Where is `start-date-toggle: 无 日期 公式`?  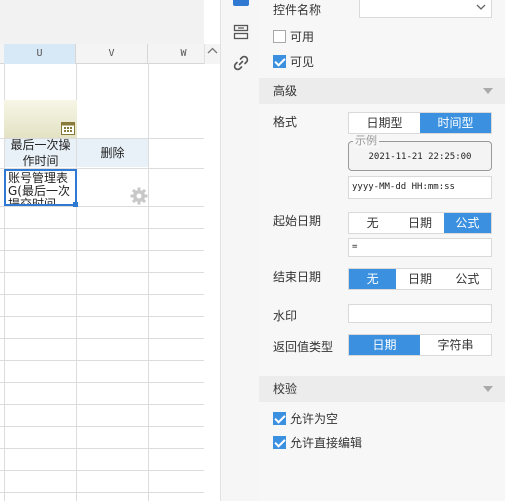 start-date-toggle: 无 日期 公式 is located at coordinates (420, 223).